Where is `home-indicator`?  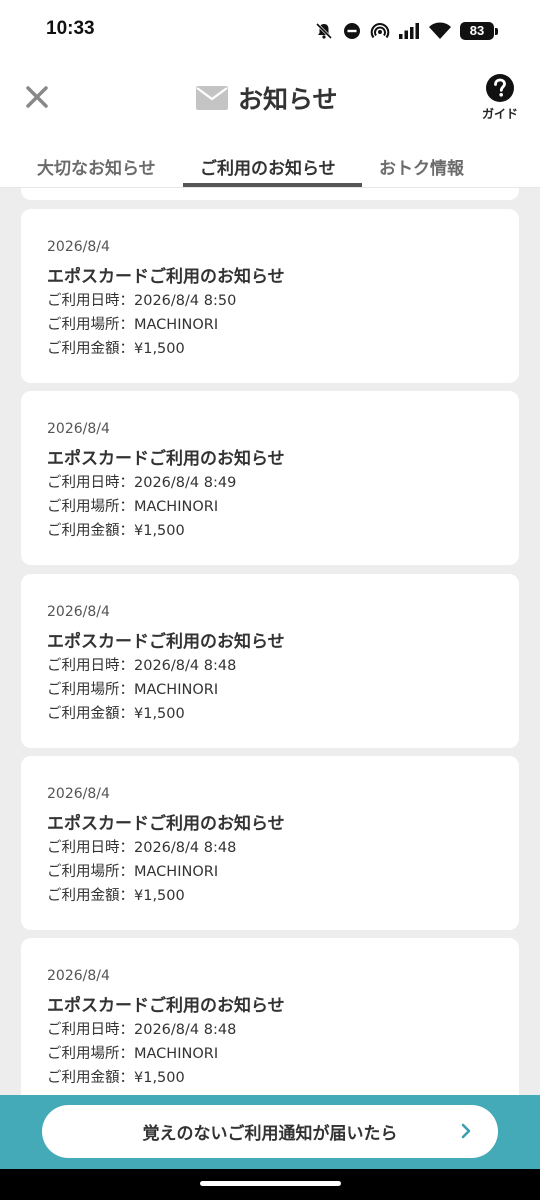 home-indicator is located at coordinates (270, 1183).